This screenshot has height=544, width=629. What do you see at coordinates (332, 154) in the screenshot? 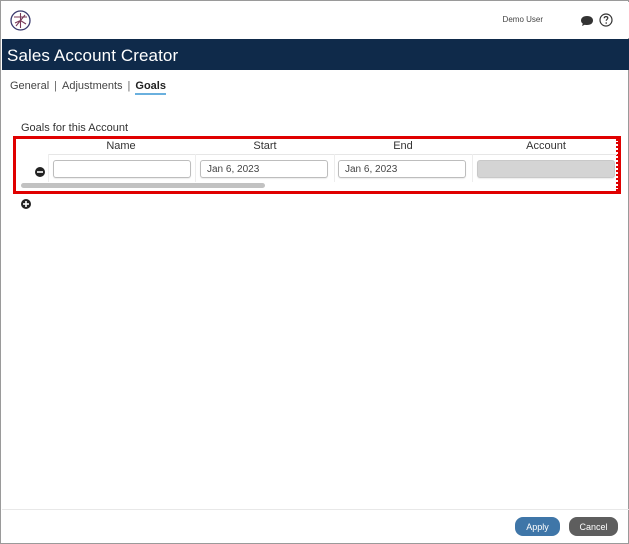
I see `header-divider` at bounding box center [332, 154].